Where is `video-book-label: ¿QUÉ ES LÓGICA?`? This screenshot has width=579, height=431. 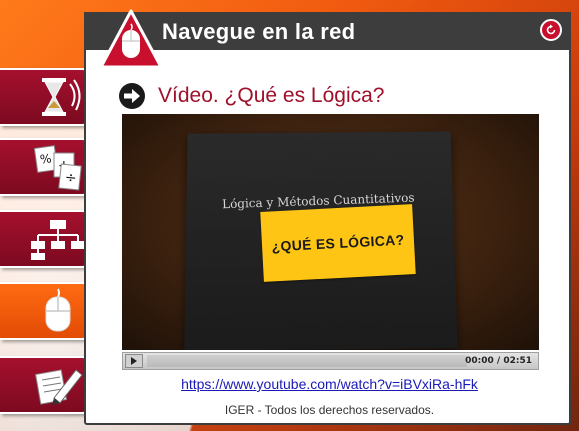
video-book-label: ¿QUÉ ES LÓGICA? is located at coordinates (338, 243).